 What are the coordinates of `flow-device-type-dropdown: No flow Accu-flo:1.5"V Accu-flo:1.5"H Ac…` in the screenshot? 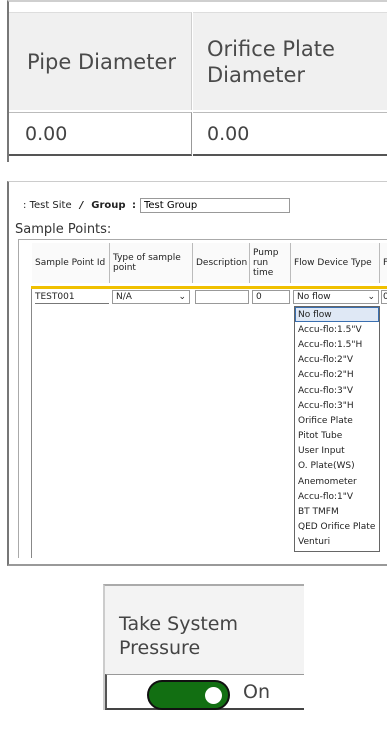 It's located at (337, 429).